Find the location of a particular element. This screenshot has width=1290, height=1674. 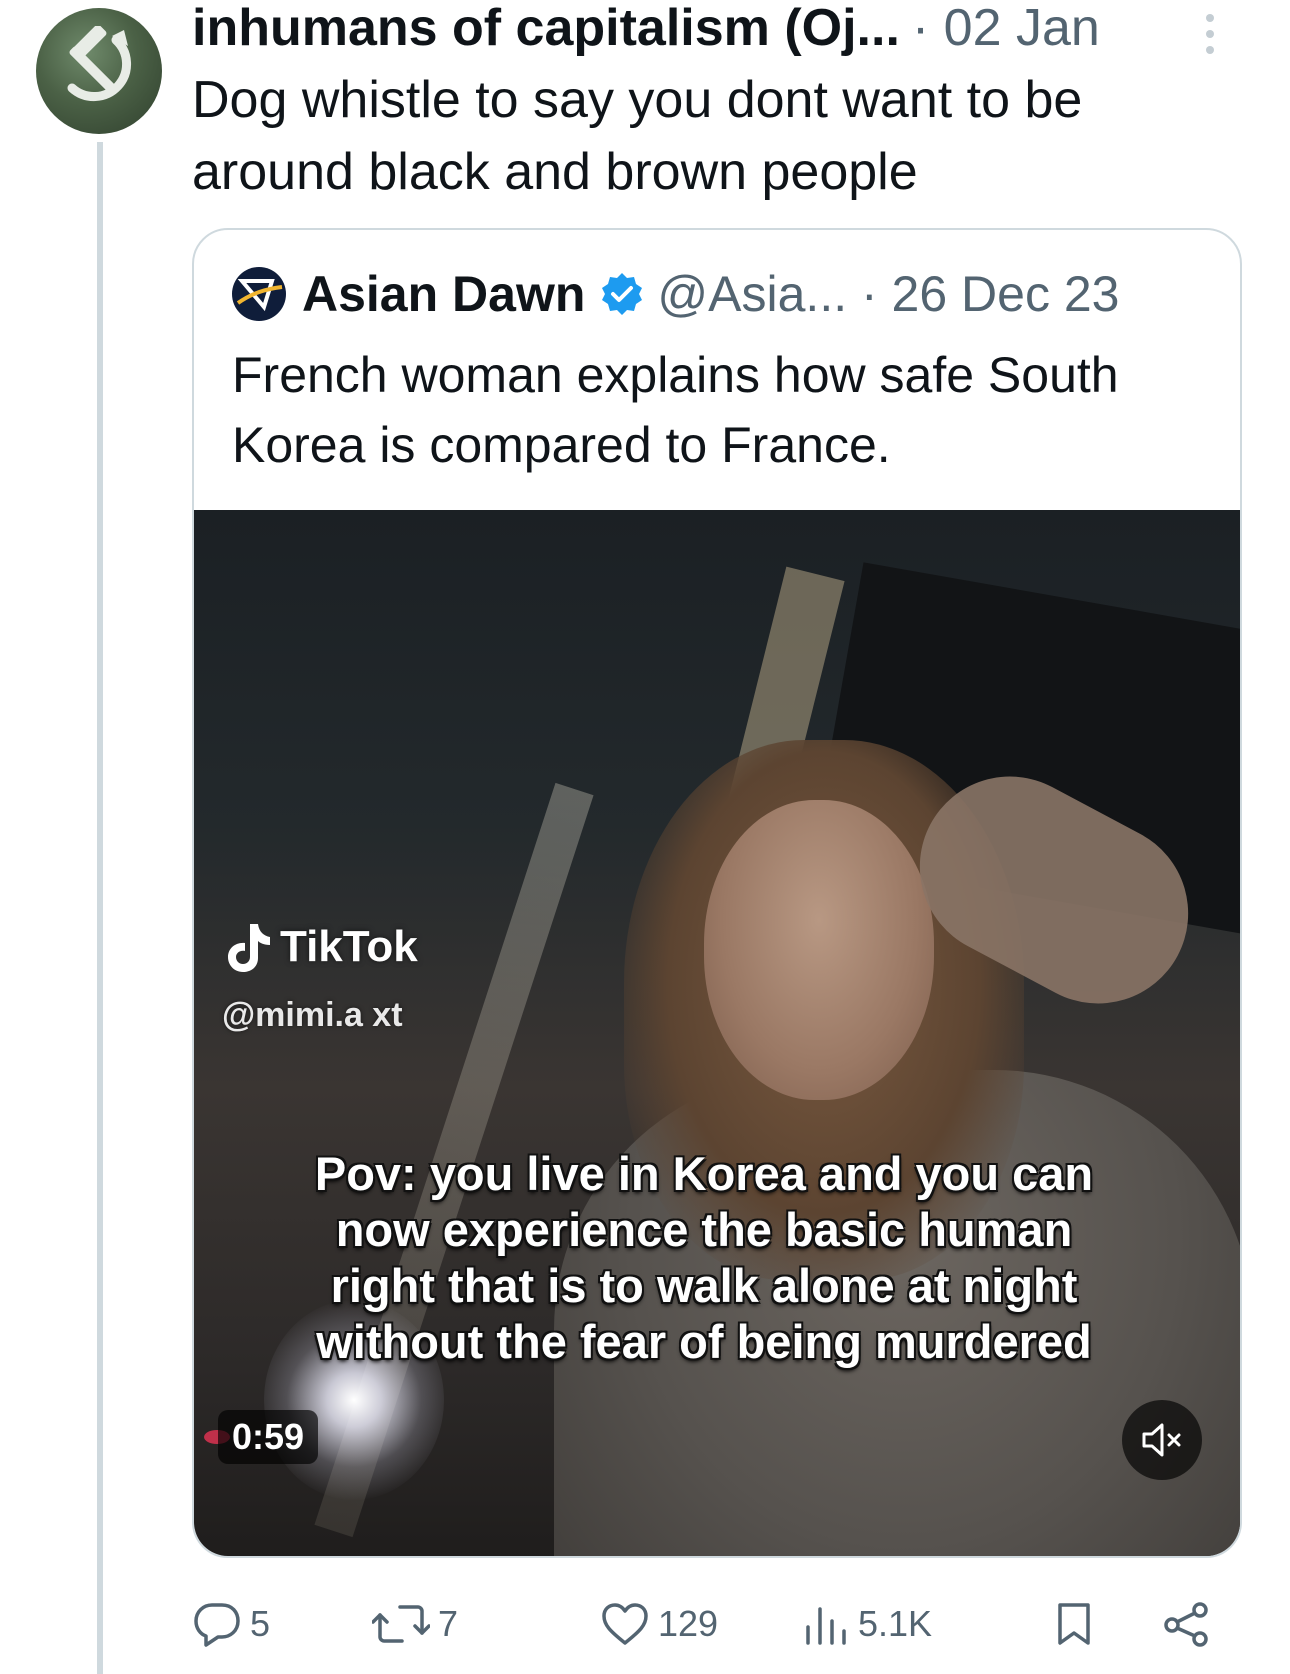

reply-icon is located at coordinates (217, 1625).